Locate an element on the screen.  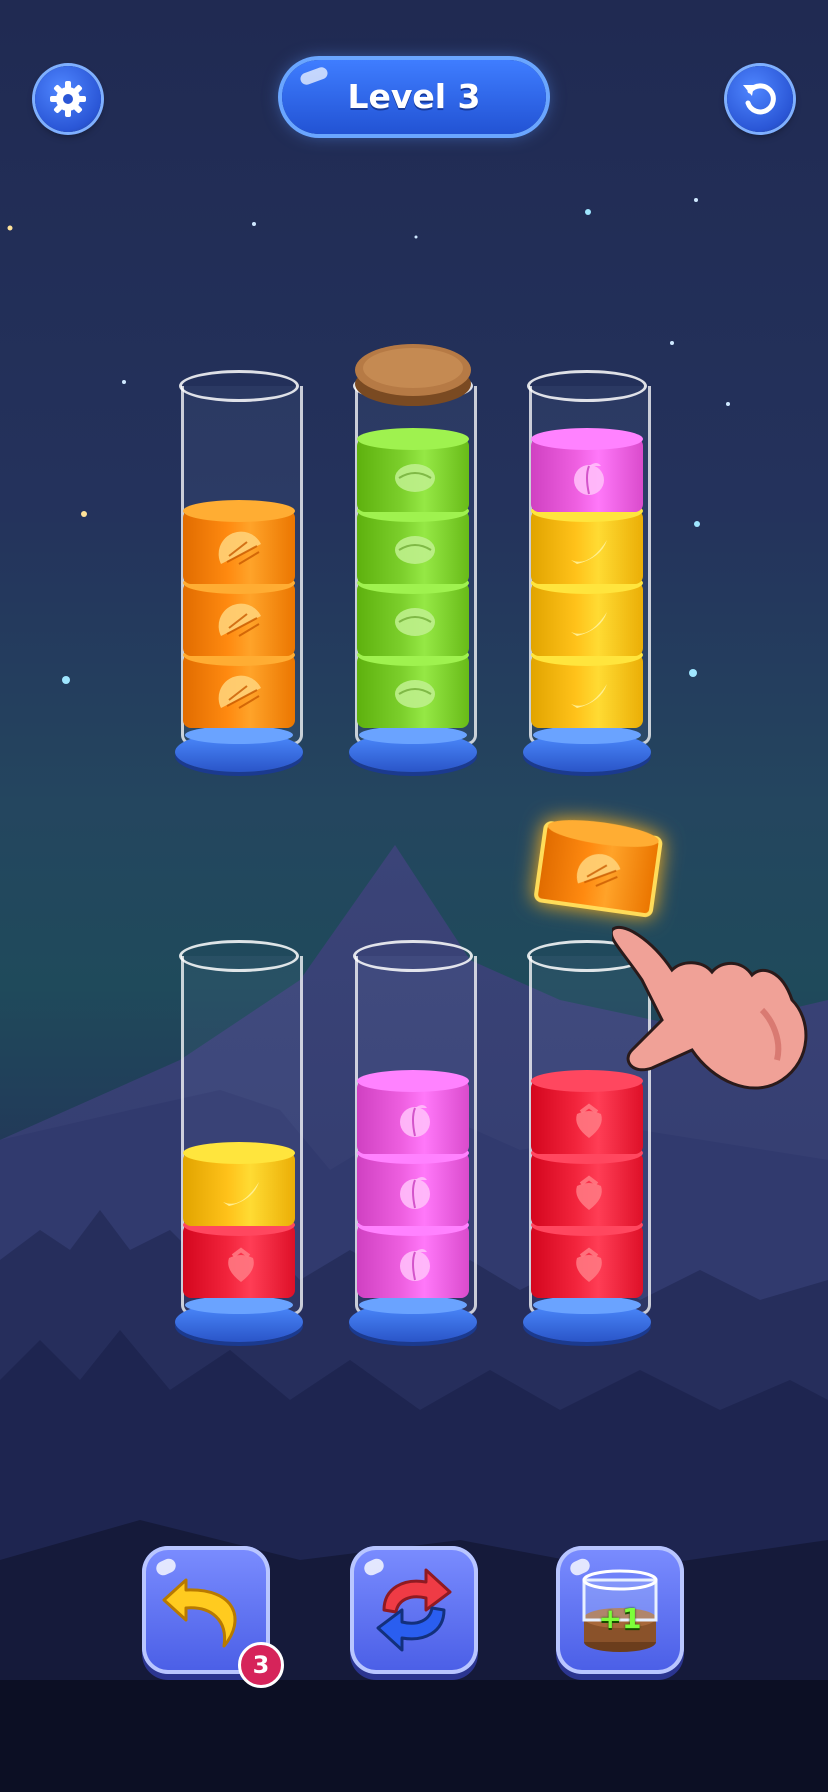
level-title: Level 3 is located at coordinates (414, 96).